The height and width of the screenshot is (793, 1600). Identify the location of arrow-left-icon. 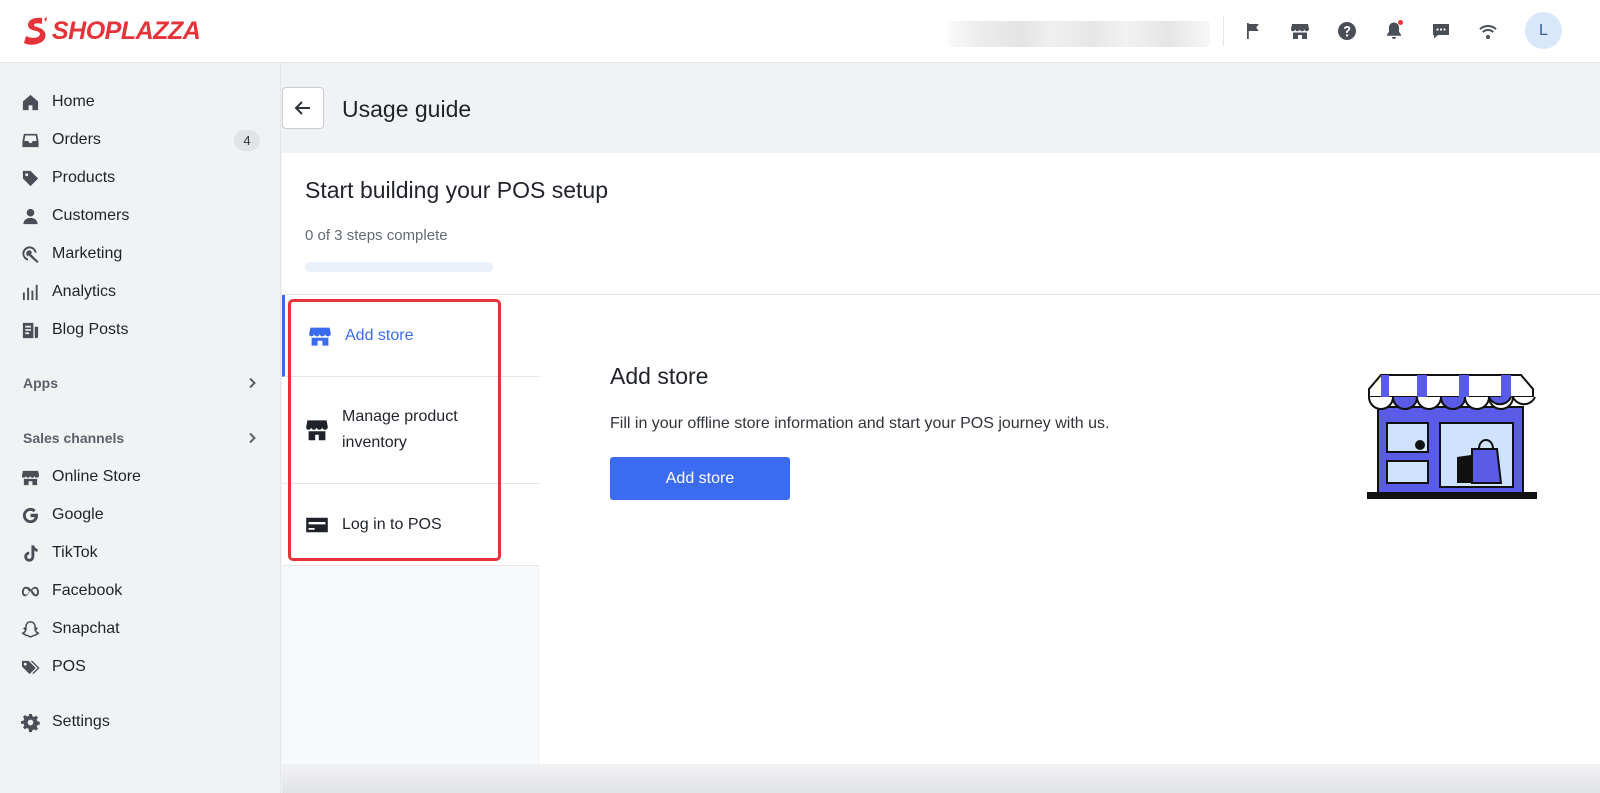
(302, 108).